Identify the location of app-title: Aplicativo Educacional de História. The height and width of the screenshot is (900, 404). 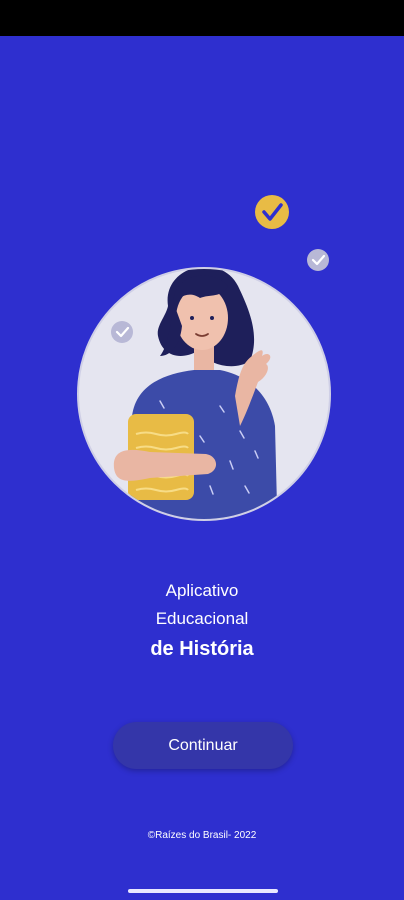
(202, 621).